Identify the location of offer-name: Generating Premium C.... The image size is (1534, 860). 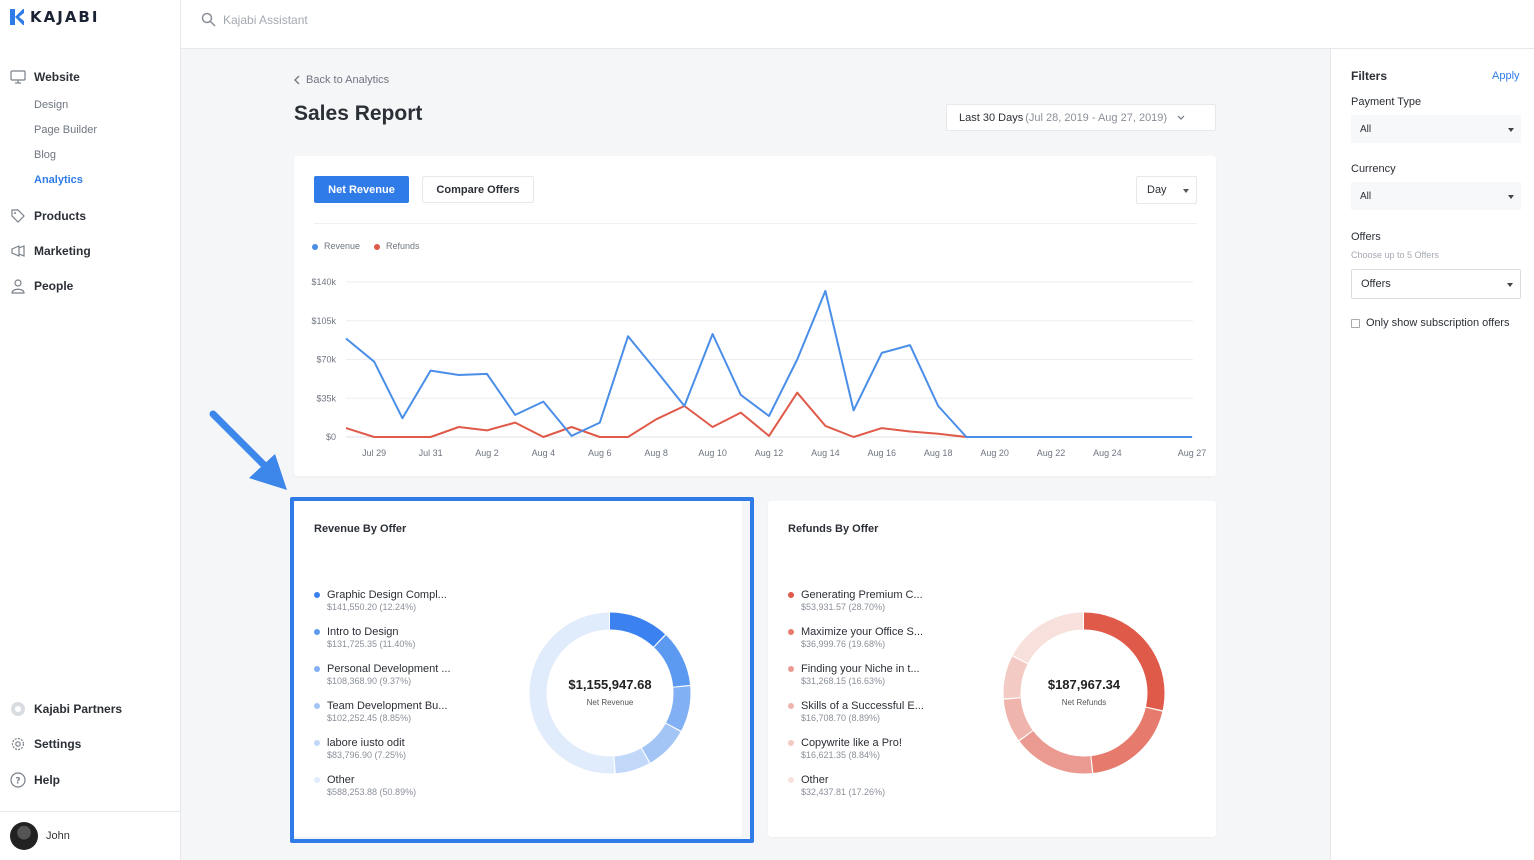
(862, 595).